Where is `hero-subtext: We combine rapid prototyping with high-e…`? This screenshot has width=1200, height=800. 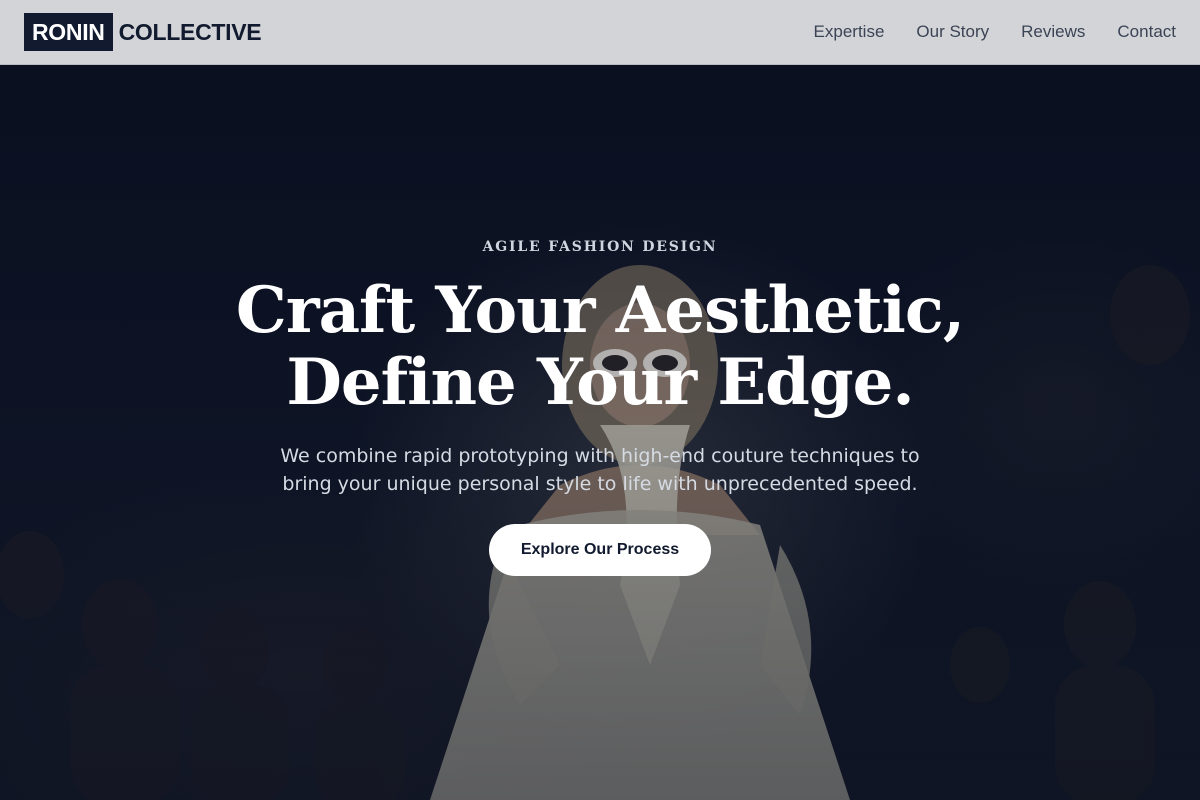 hero-subtext: We combine rapid prototyping with high-e… is located at coordinates (600, 470).